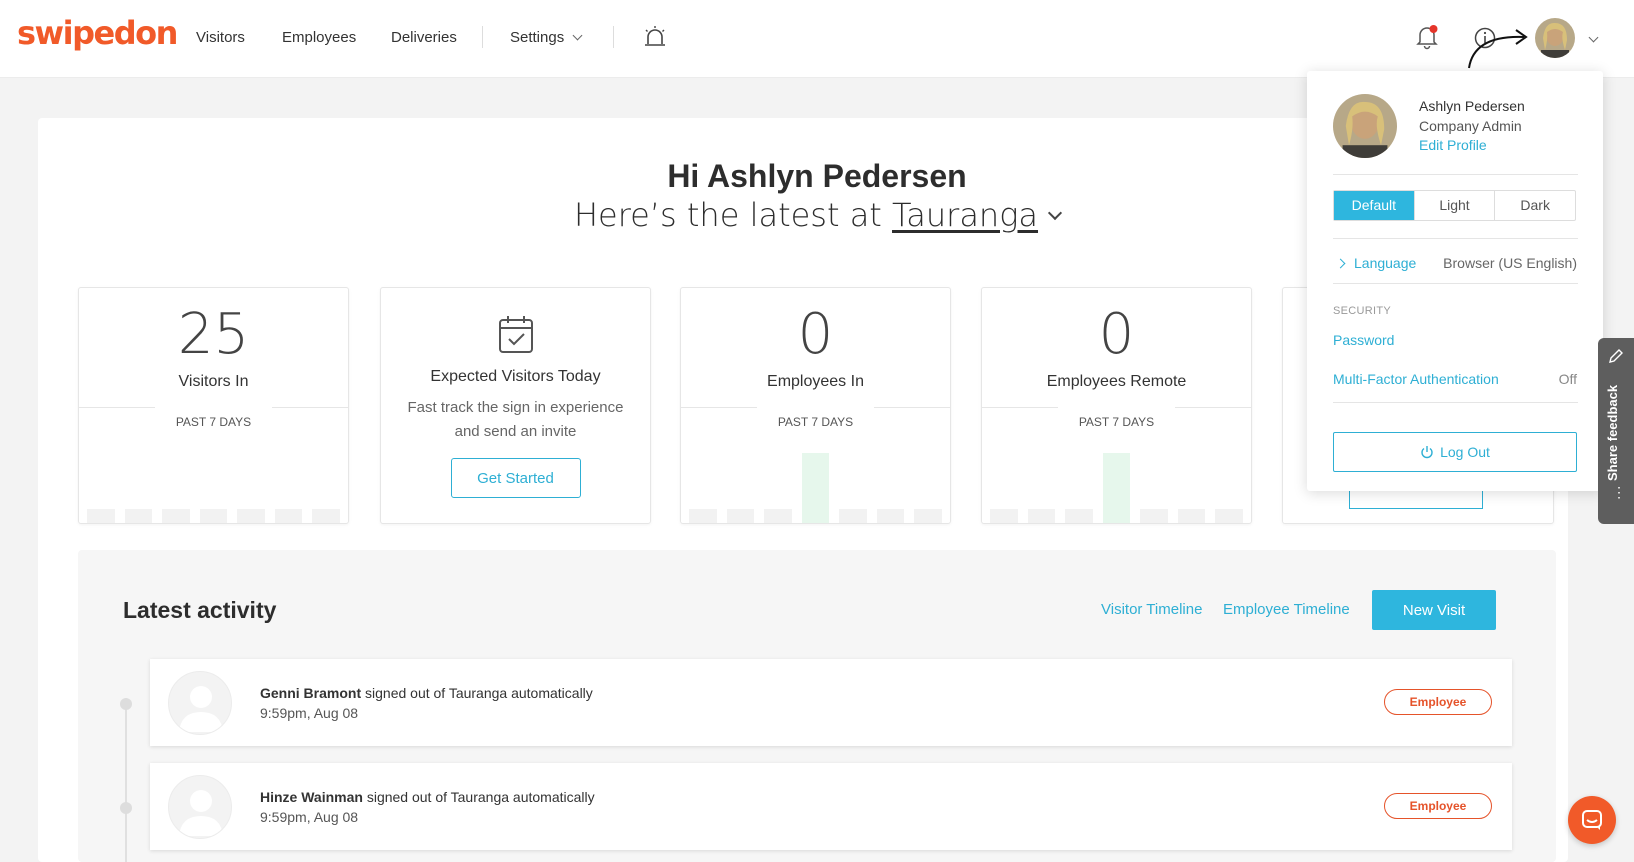 The height and width of the screenshot is (862, 1634). What do you see at coordinates (1472, 106) in the screenshot?
I see `profile-name: Ashlyn Pedersen` at bounding box center [1472, 106].